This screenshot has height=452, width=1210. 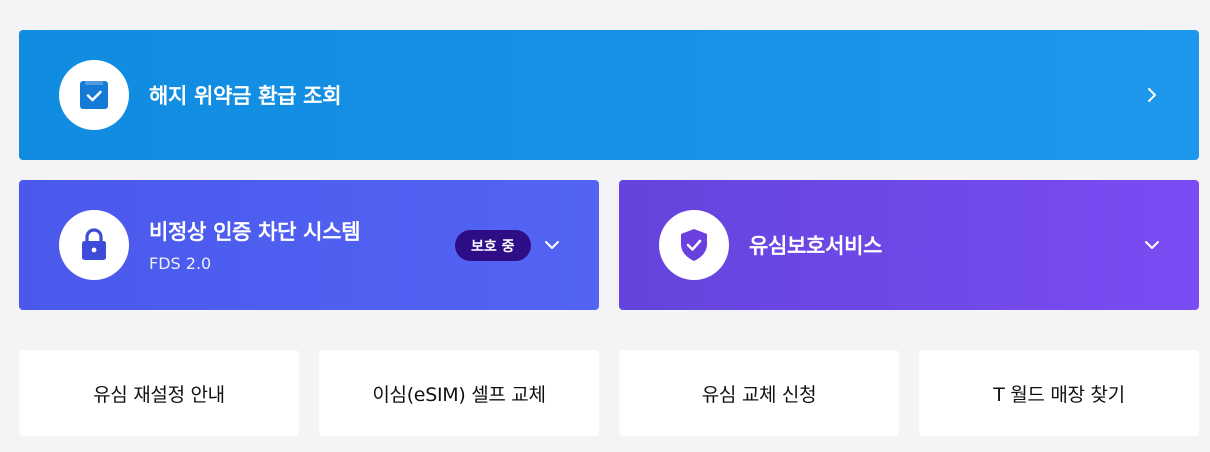 I want to click on usim-card-title: 유심보호서비스, so click(x=816, y=246).